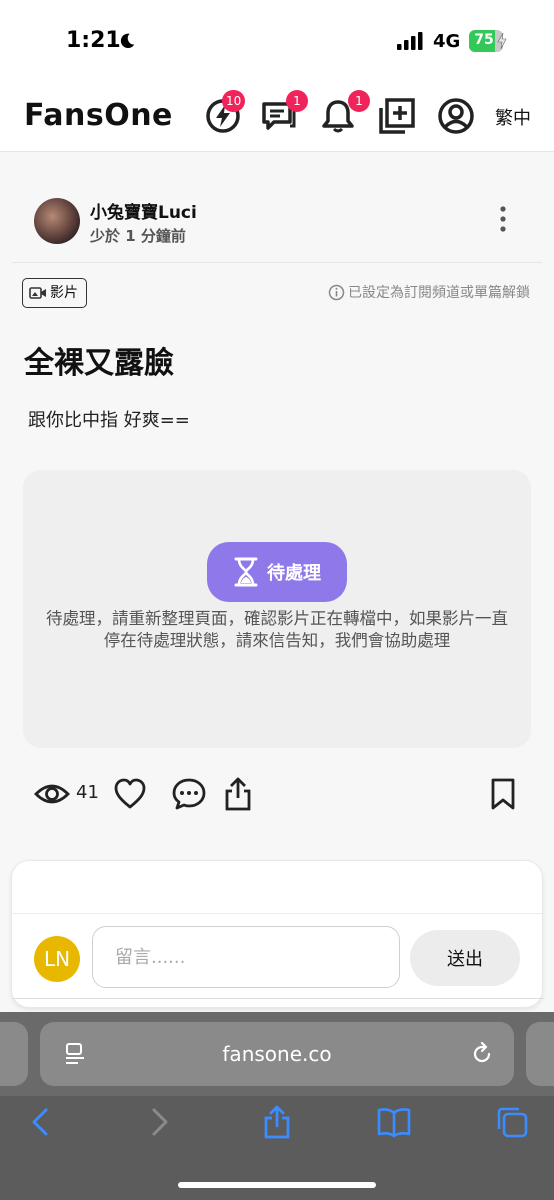 This screenshot has width=554, height=1200. What do you see at coordinates (277, 794) in the screenshot?
I see `post-actions: 41` at bounding box center [277, 794].